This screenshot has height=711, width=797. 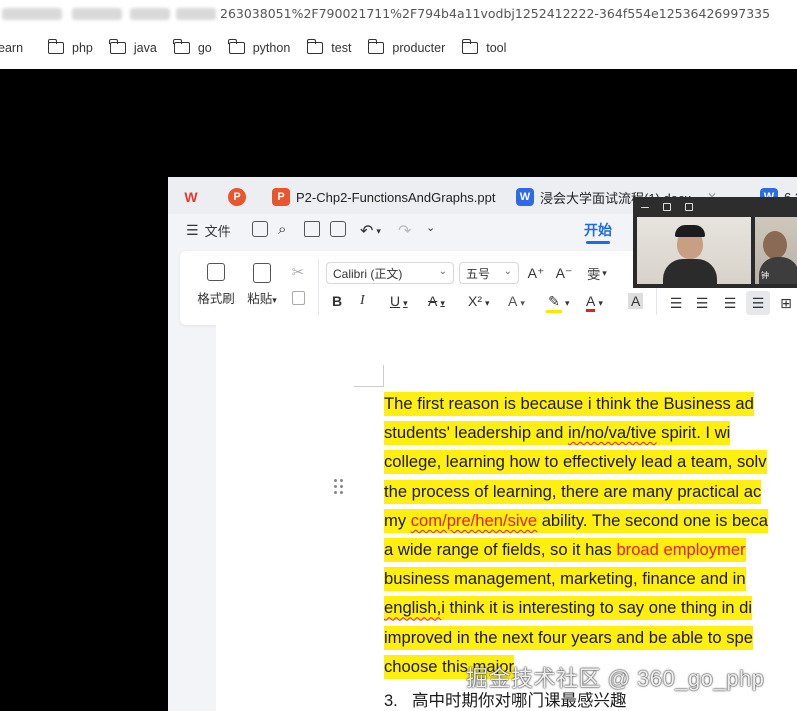 What do you see at coordinates (298, 298) in the screenshot?
I see `copy-button` at bounding box center [298, 298].